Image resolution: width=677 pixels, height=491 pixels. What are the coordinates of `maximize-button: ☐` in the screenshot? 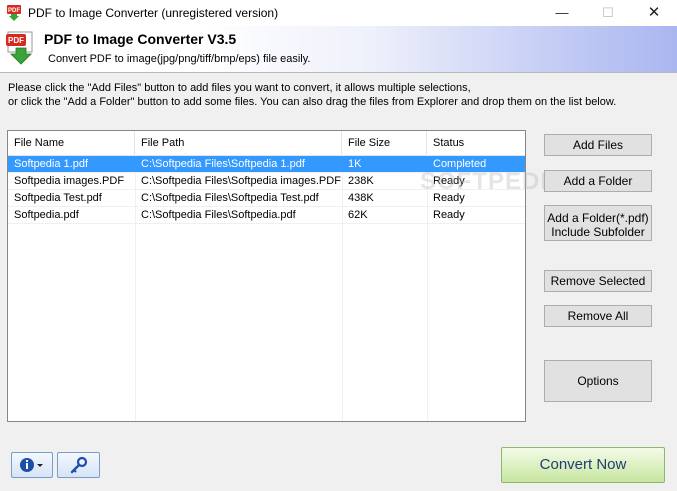 It's located at (608, 13).